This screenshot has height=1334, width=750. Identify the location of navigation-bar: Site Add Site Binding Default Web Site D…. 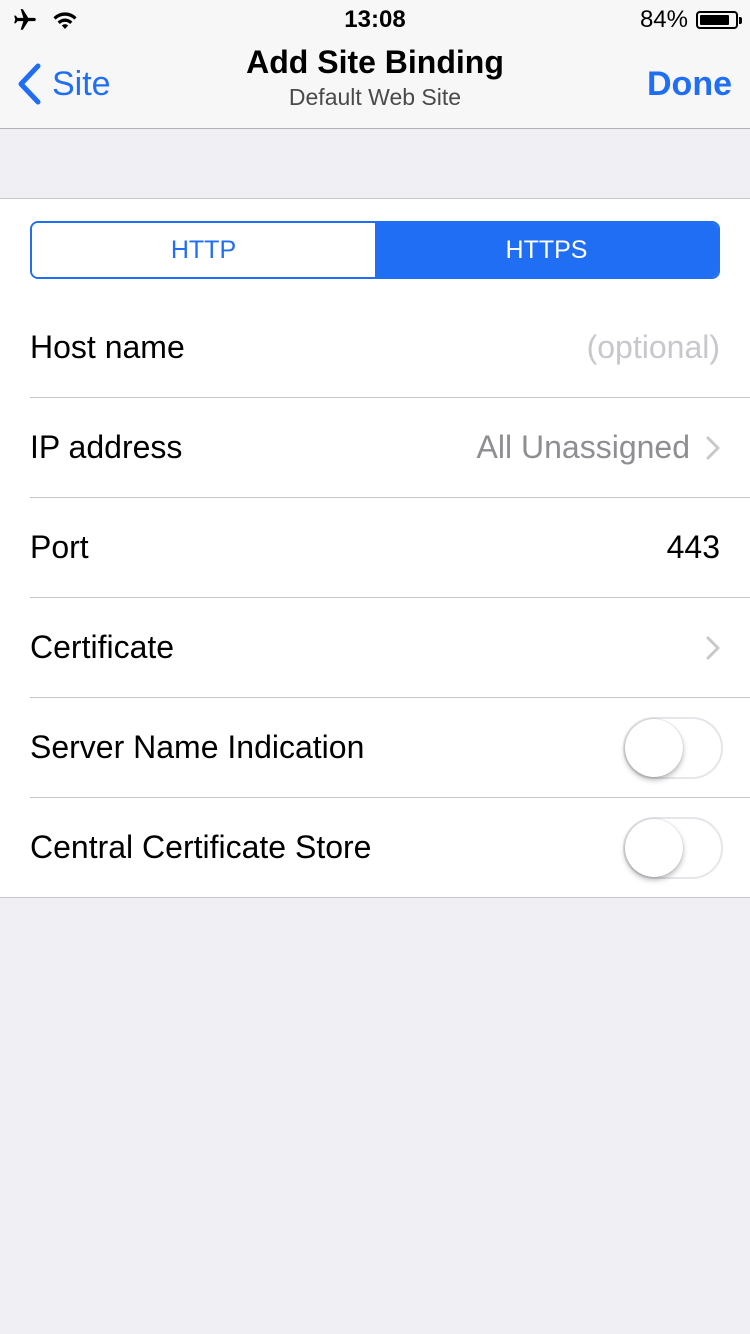
(375, 84).